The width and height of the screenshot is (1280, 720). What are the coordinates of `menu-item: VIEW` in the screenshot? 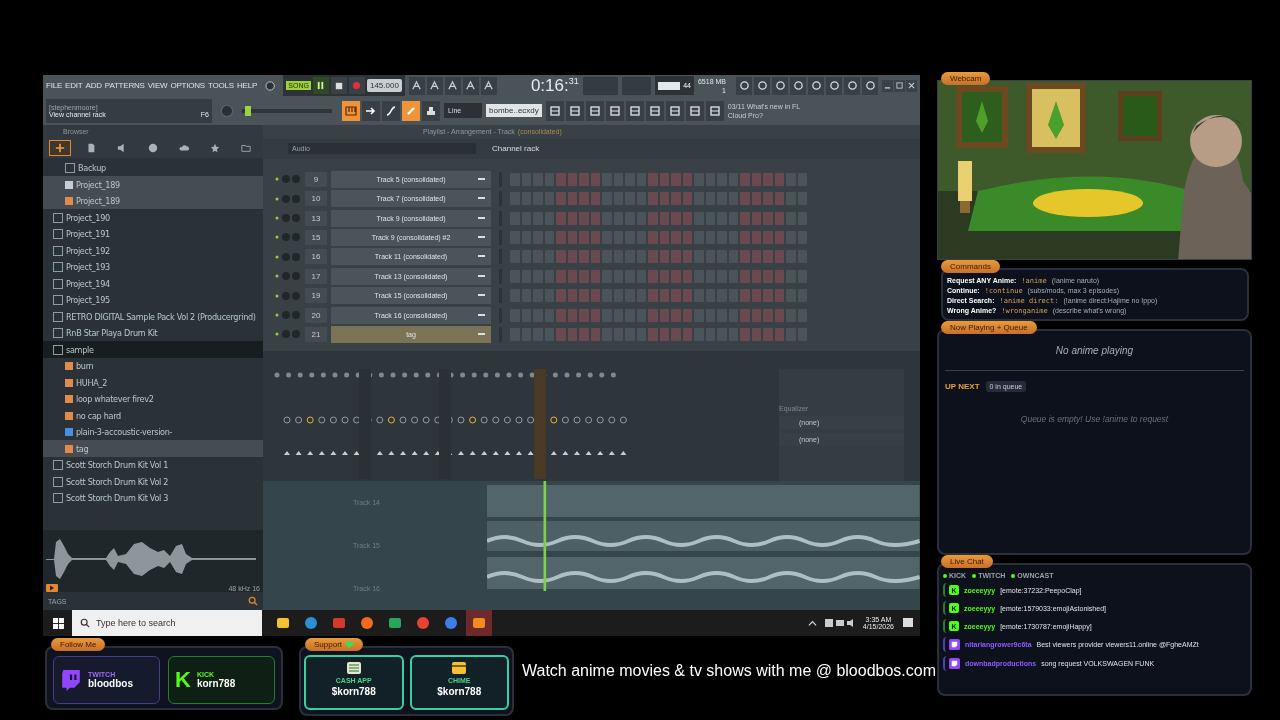 It's located at (157, 86).